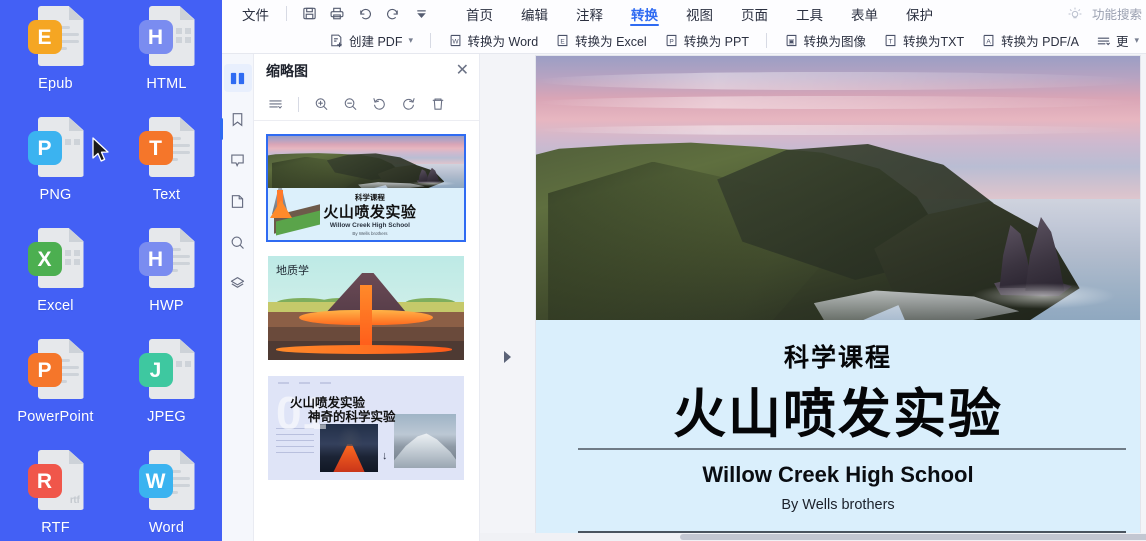 This screenshot has width=1146, height=541. Describe the element at coordinates (754, 13) in the screenshot. I see `tab-页面: 页面` at that location.